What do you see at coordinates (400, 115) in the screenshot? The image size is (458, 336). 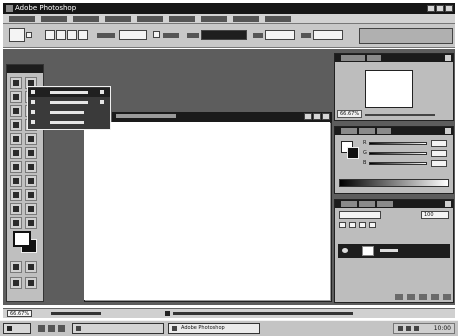 I see `navigator-zoom-slider` at bounding box center [400, 115].